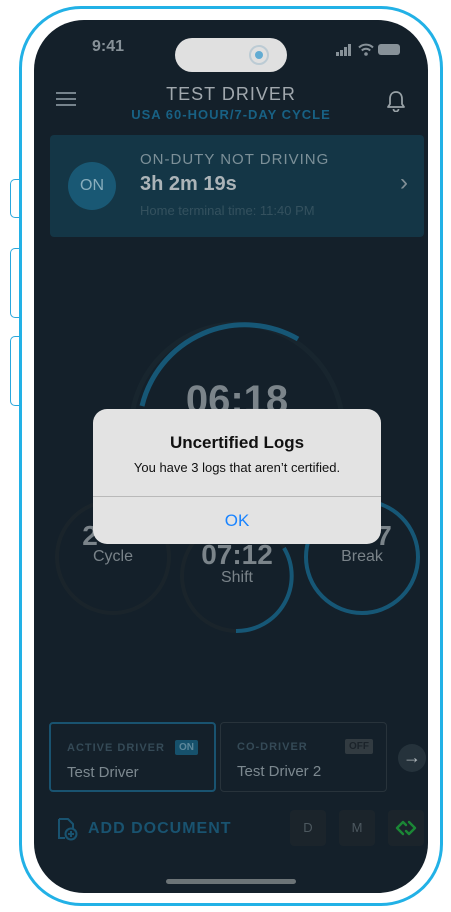 The image size is (451, 912). Describe the element at coordinates (237, 520) in the screenshot. I see `alert-ok-button: OK` at that location.